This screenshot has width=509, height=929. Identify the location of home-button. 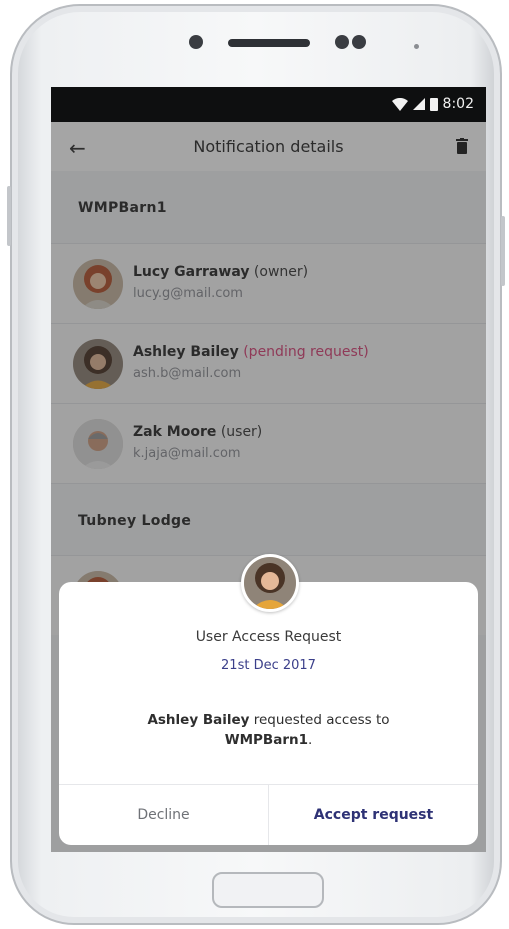
(268, 890).